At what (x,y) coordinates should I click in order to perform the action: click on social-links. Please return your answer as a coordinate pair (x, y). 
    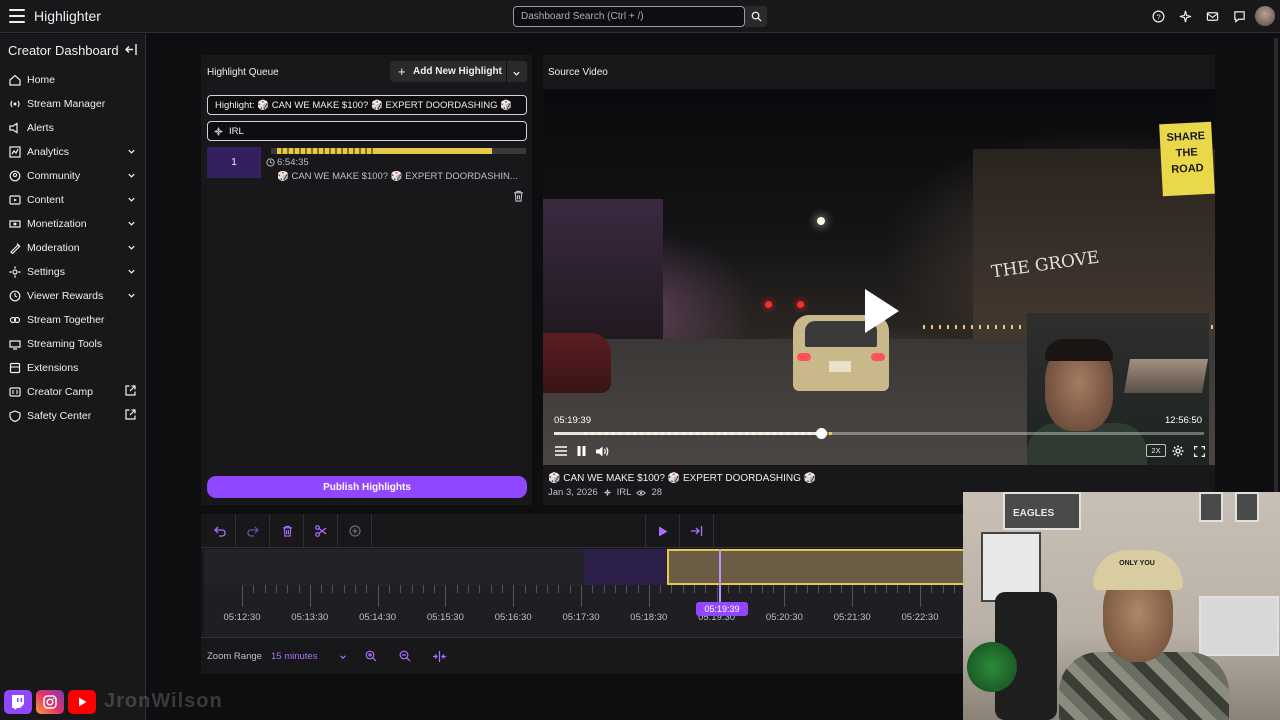
    Looking at the image, I should click on (50, 702).